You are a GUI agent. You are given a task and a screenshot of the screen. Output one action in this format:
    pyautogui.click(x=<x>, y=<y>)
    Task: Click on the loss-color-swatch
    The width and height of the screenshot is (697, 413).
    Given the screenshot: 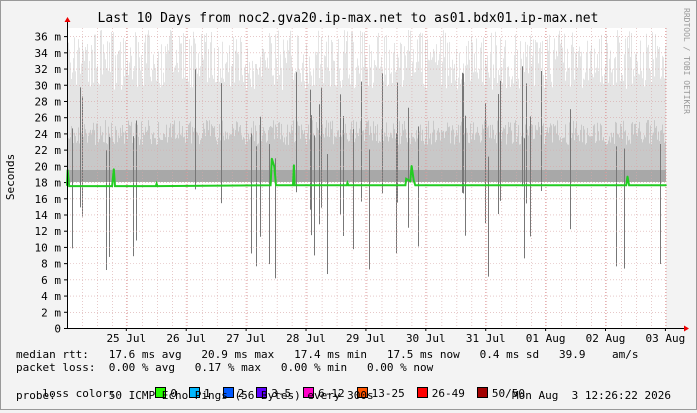 What is the action you would take?
    pyautogui.click(x=422, y=392)
    